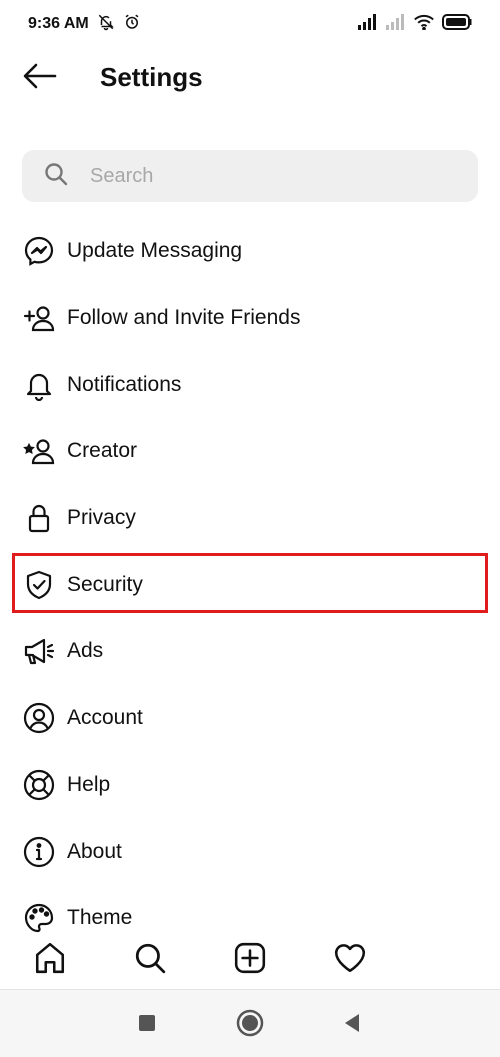 Image resolution: width=500 pixels, height=1057 pixels. I want to click on menu-item-label: Follow and Invite Friends, so click(184, 318).